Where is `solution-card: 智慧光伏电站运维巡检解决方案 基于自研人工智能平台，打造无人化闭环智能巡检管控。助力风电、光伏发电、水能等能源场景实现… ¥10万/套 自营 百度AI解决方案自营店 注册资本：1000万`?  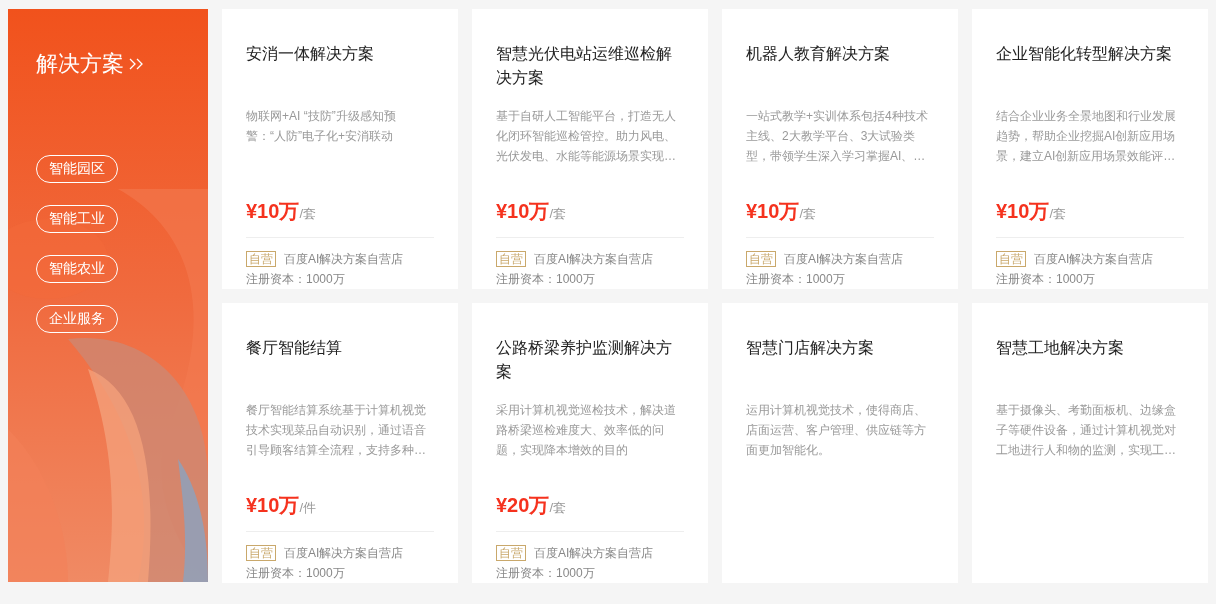
solution-card: 智慧光伏电站运维巡检解决方案 基于自研人工智能平台，打造无人化闭环智能巡检管控。助力风电、光伏发电、水能等能源场景实现… ¥10万/套 自营 百度AI解决方案自营店 注册资本：1000万 is located at coordinates (590, 149).